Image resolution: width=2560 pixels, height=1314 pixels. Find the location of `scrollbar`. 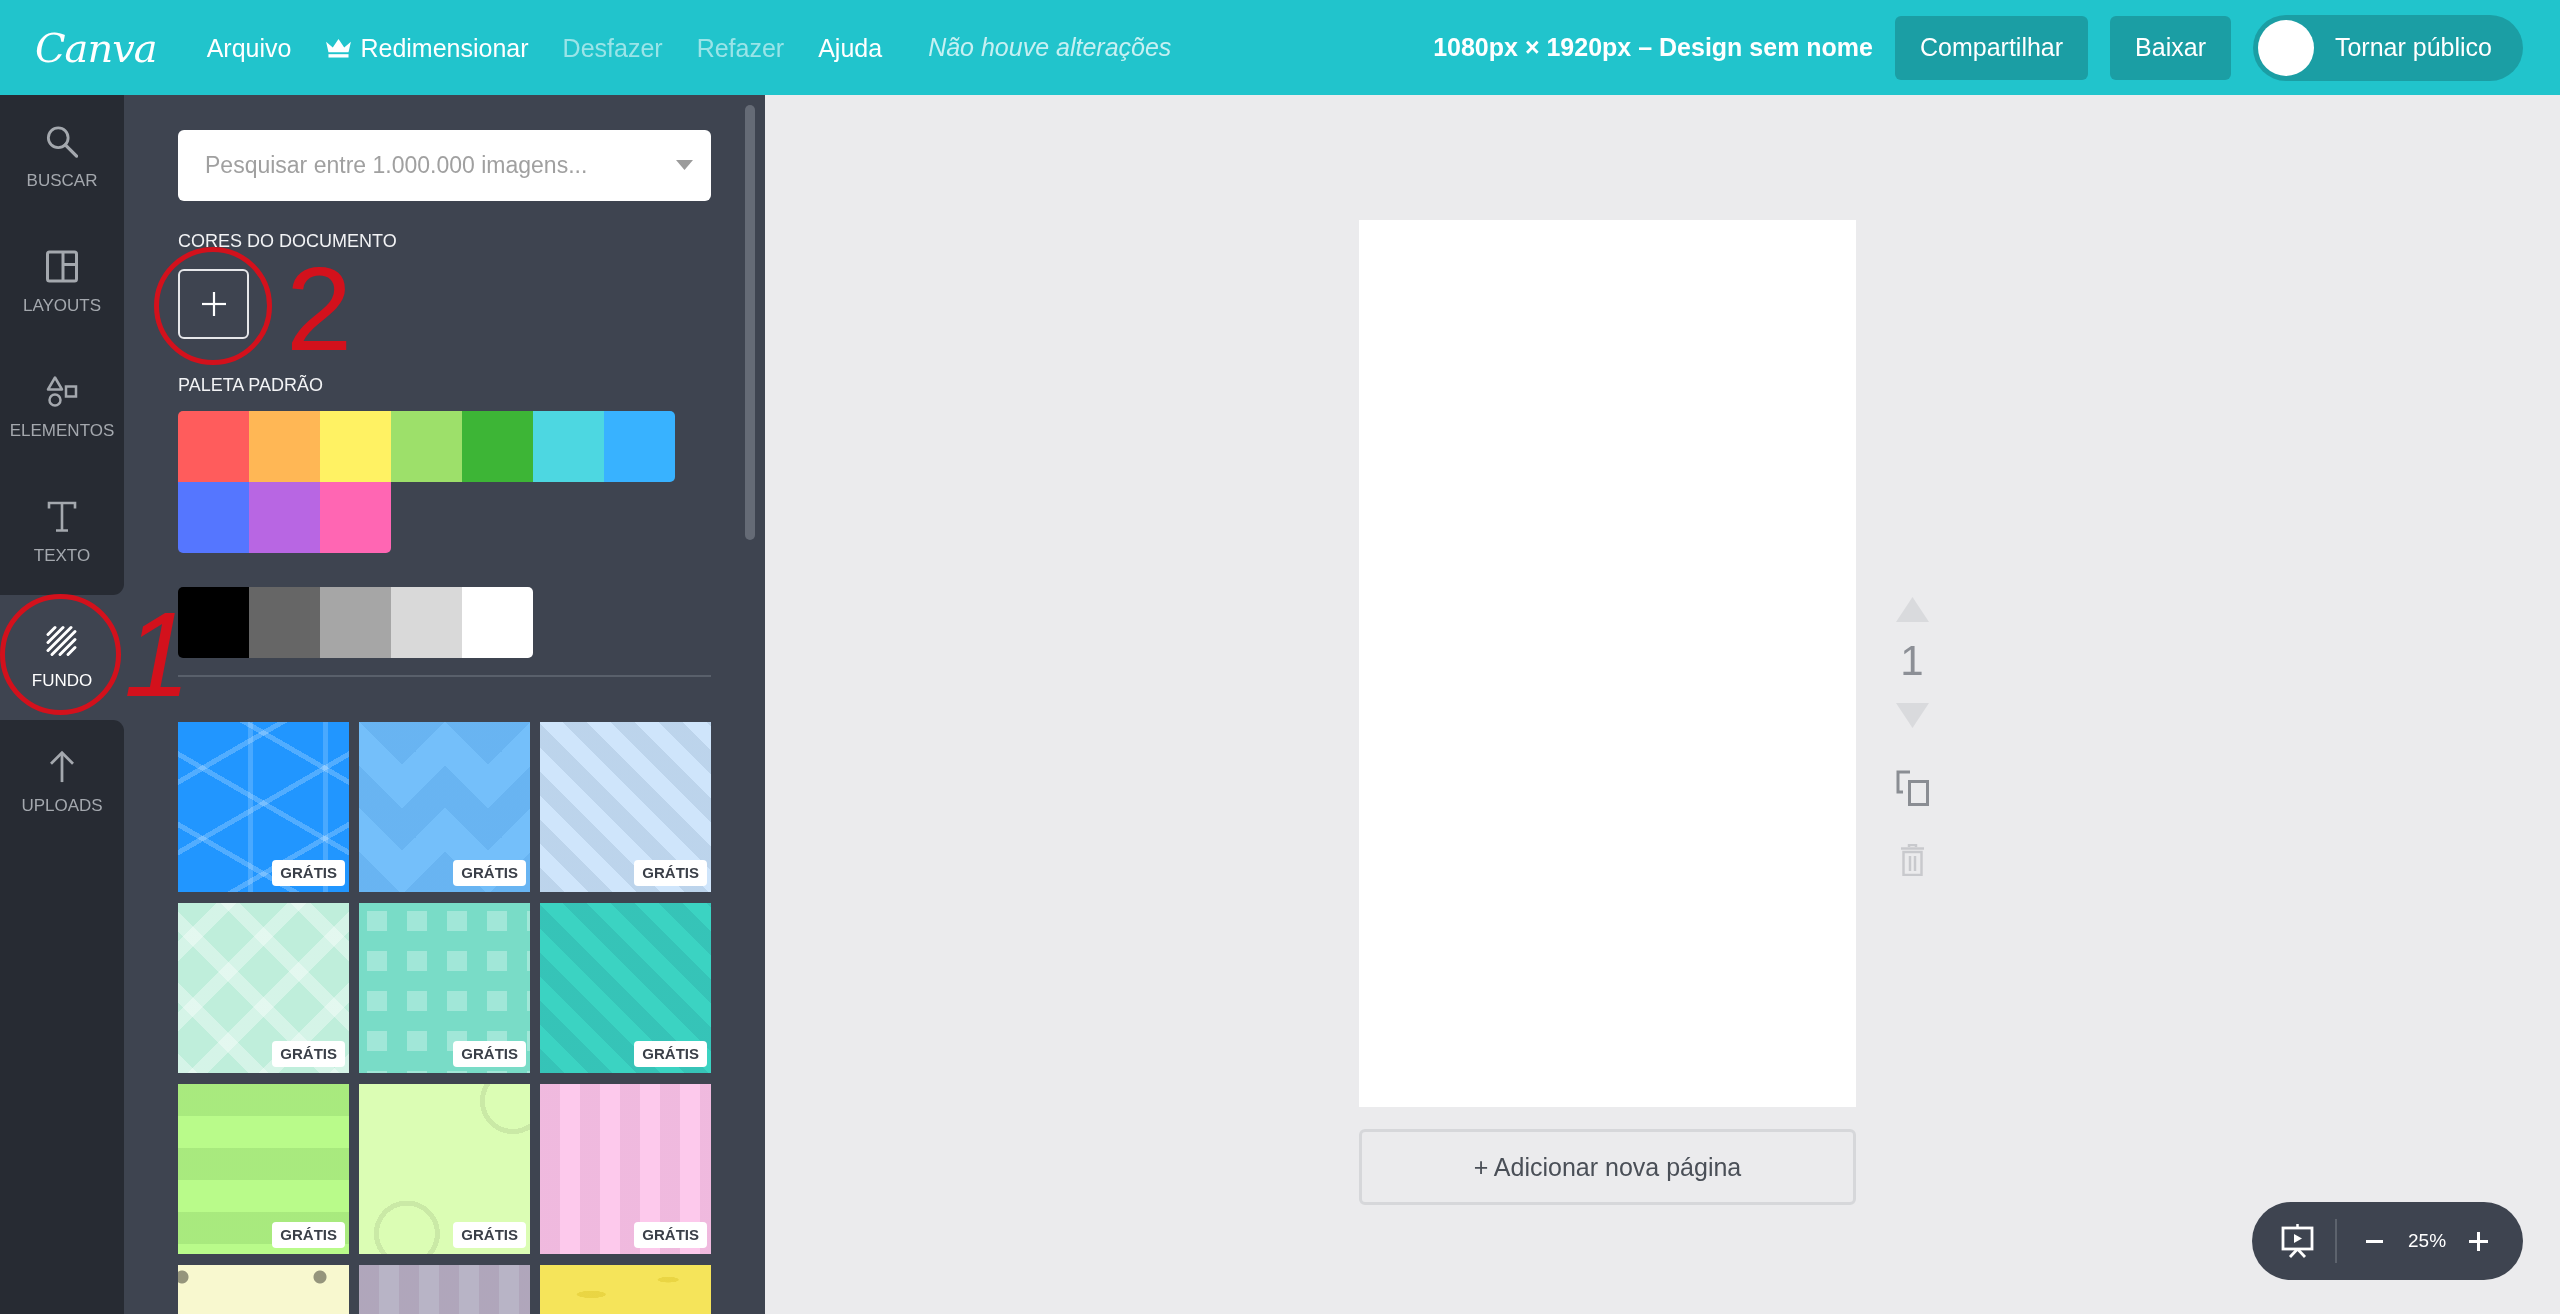

scrollbar is located at coordinates (750, 322).